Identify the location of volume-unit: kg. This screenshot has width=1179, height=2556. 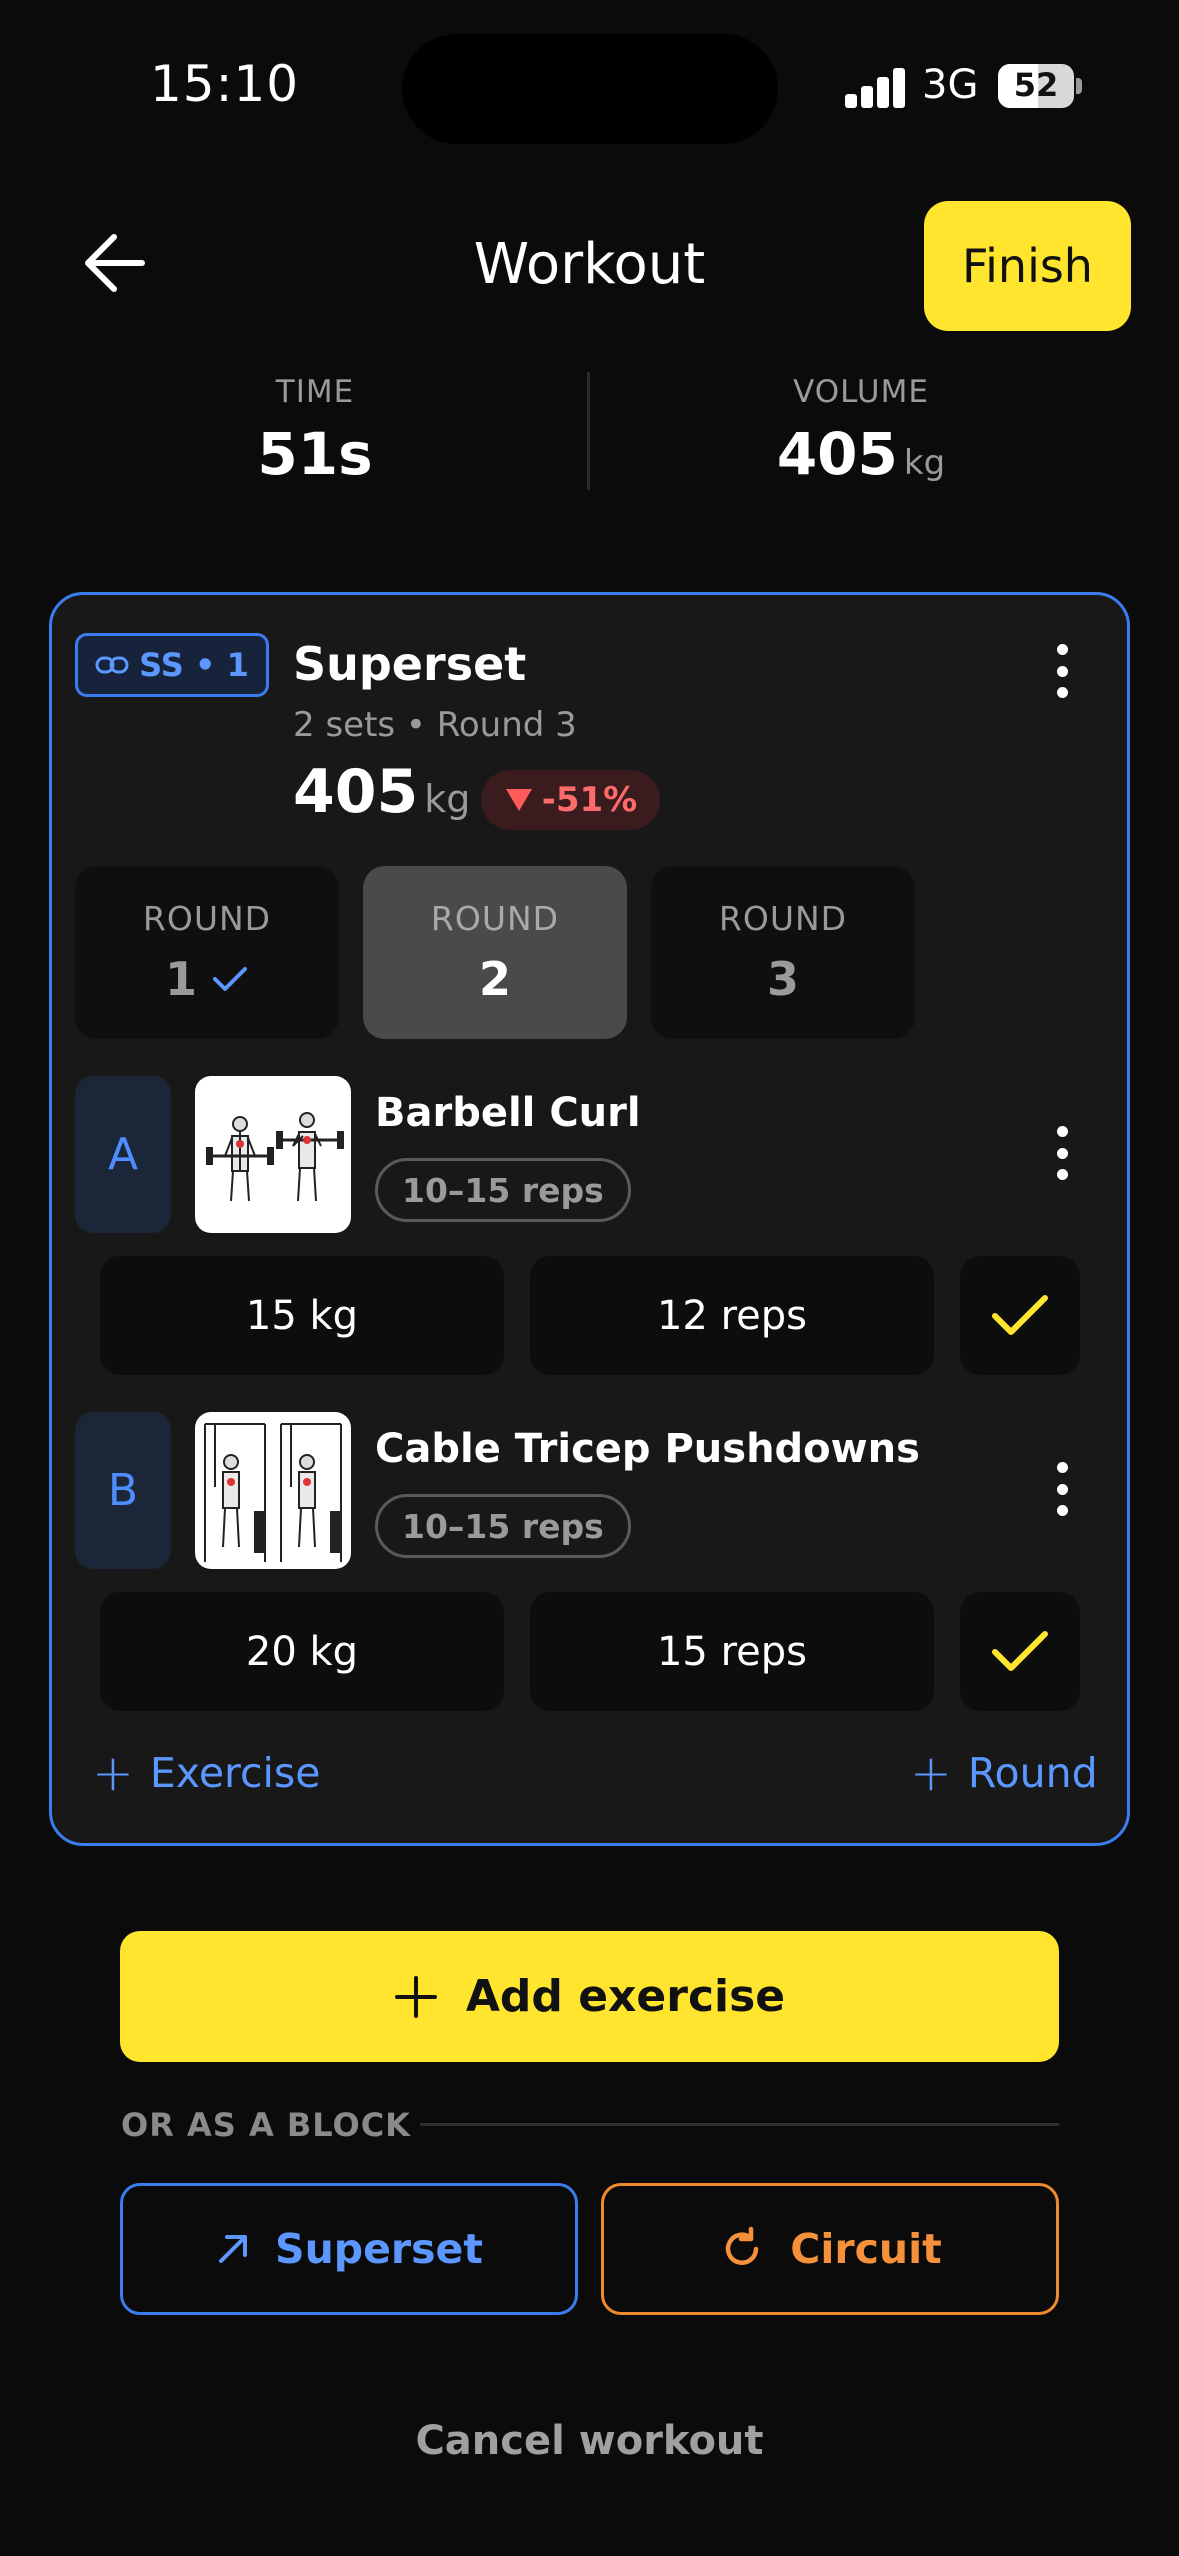
(924, 463).